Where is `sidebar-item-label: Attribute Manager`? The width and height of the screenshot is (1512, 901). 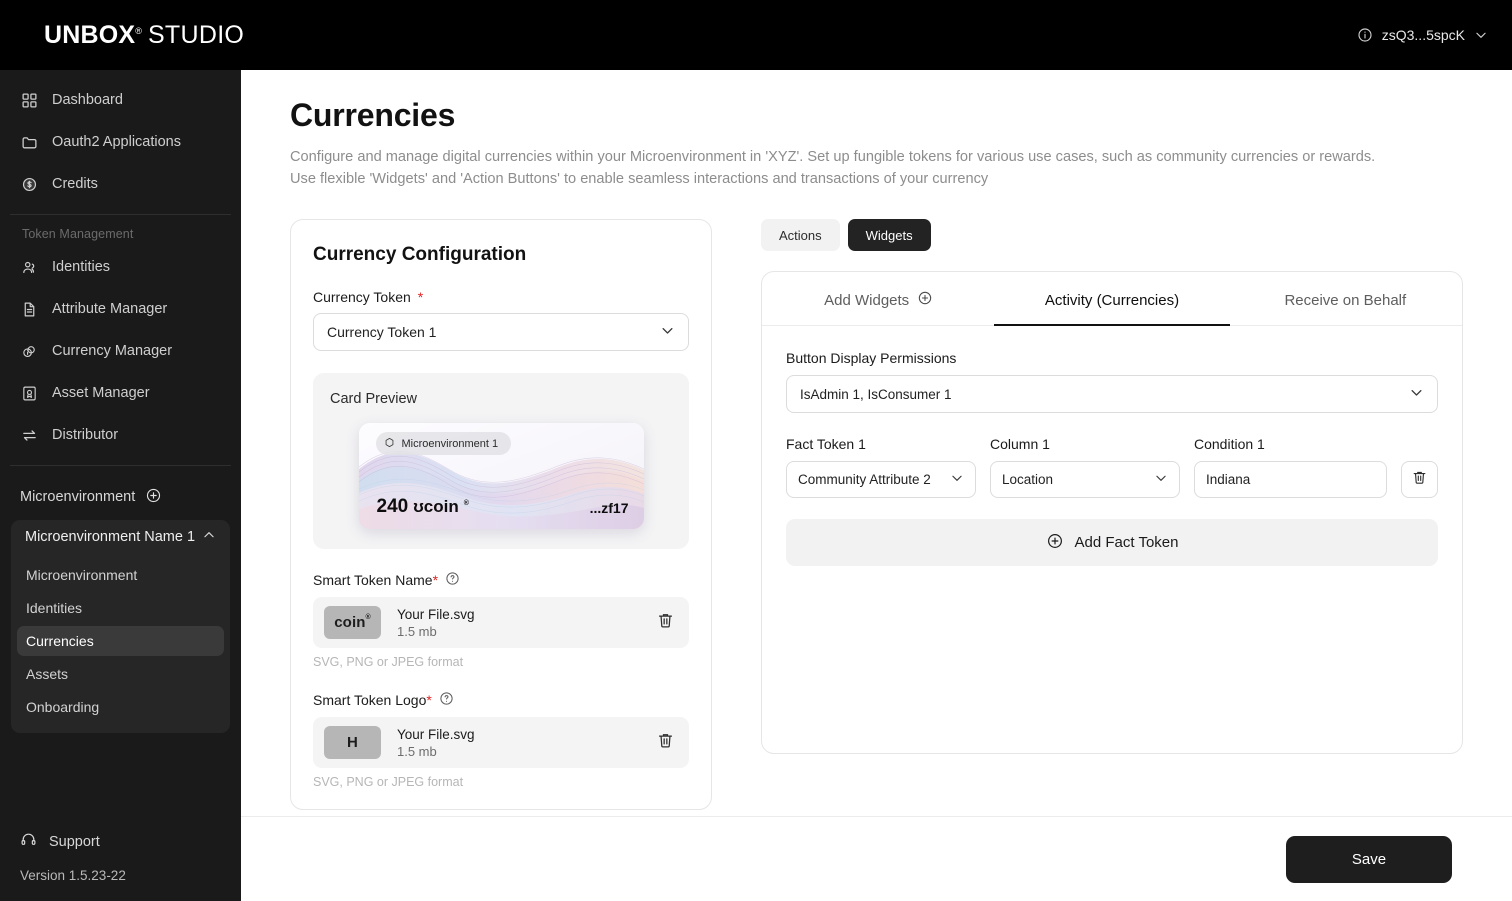
sidebar-item-label: Attribute Manager is located at coordinates (110, 309).